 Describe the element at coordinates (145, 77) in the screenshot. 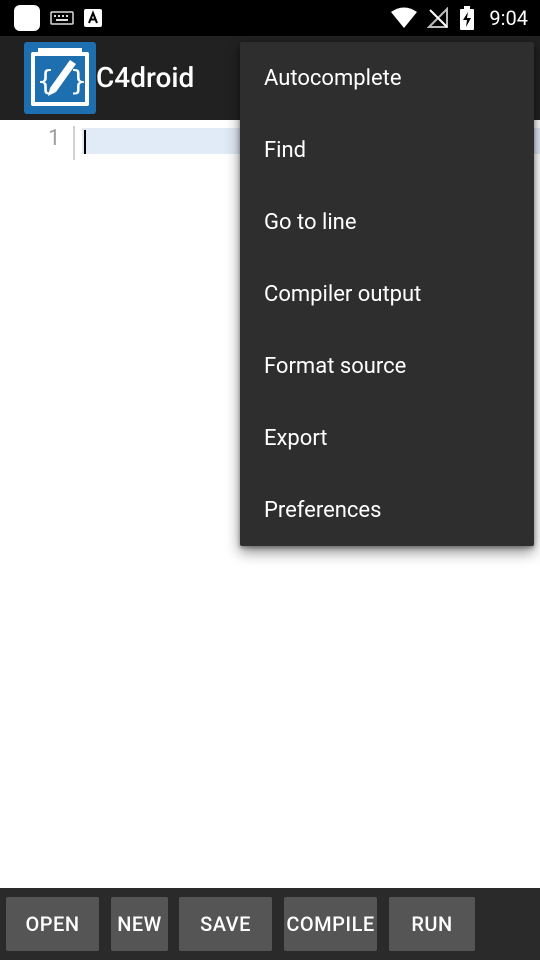

I see `app-title: C4droid` at that location.